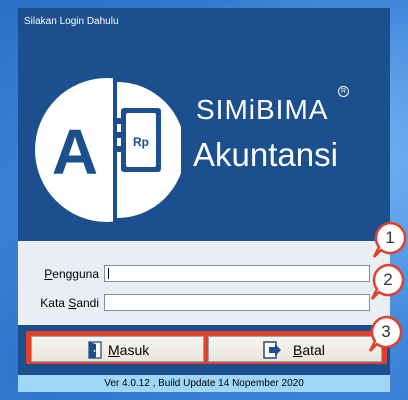 This screenshot has height=400, width=408. I want to click on callout-1-number: 1, so click(390, 237).